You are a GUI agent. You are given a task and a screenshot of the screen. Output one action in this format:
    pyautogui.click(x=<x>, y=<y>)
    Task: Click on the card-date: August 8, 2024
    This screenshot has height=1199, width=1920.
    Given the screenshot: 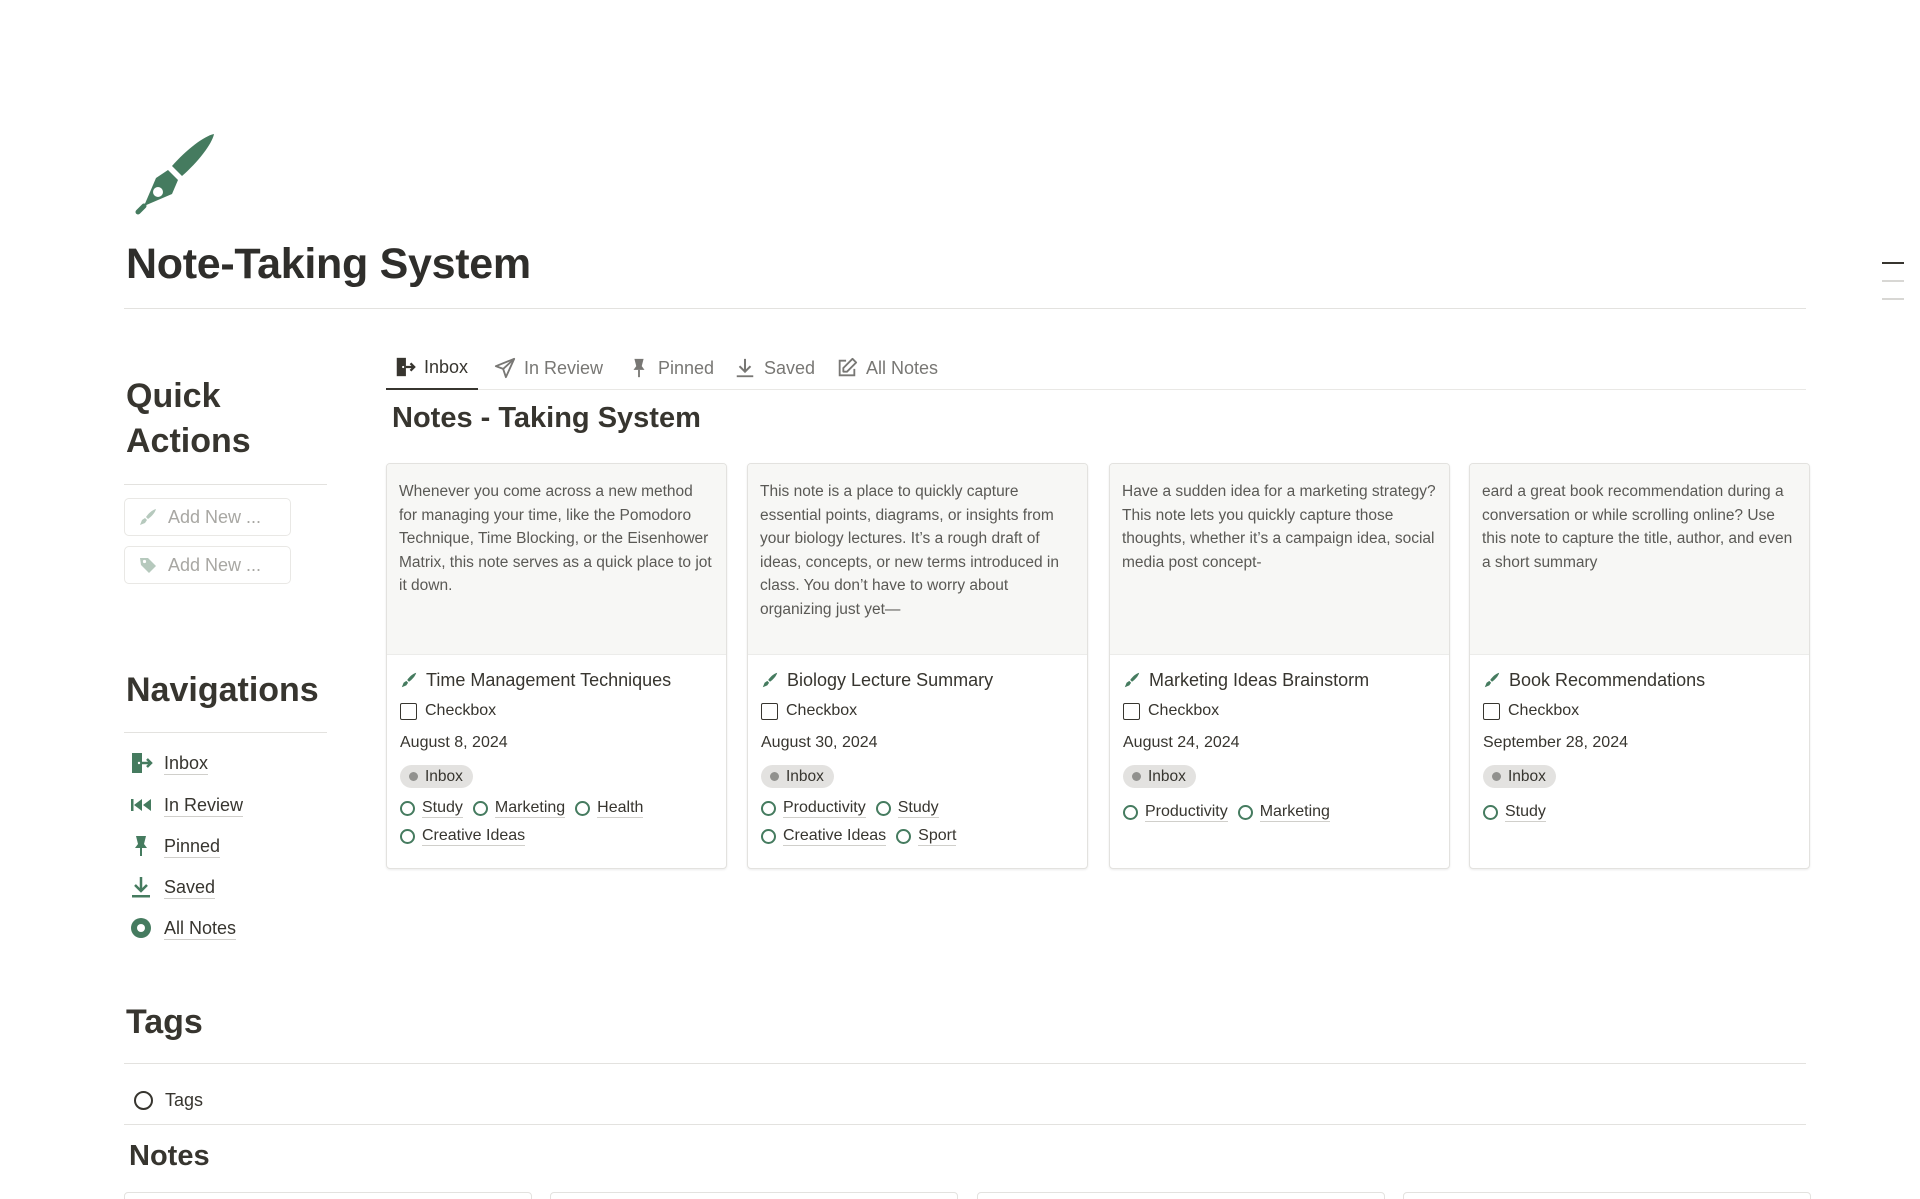 What is the action you would take?
    pyautogui.click(x=454, y=742)
    